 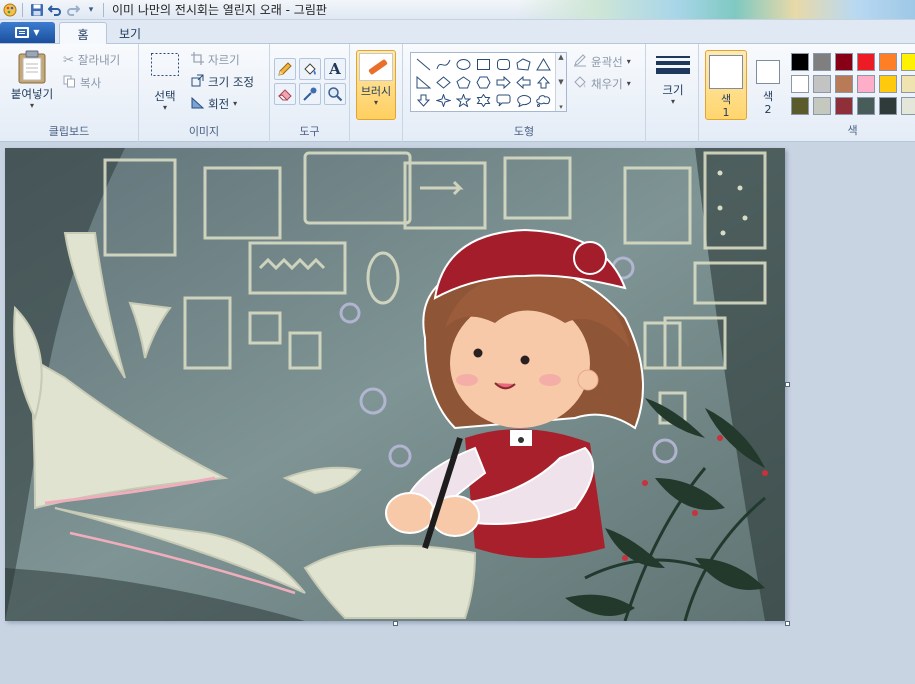 I want to click on right-arrow-shape-icon, so click(x=503, y=82).